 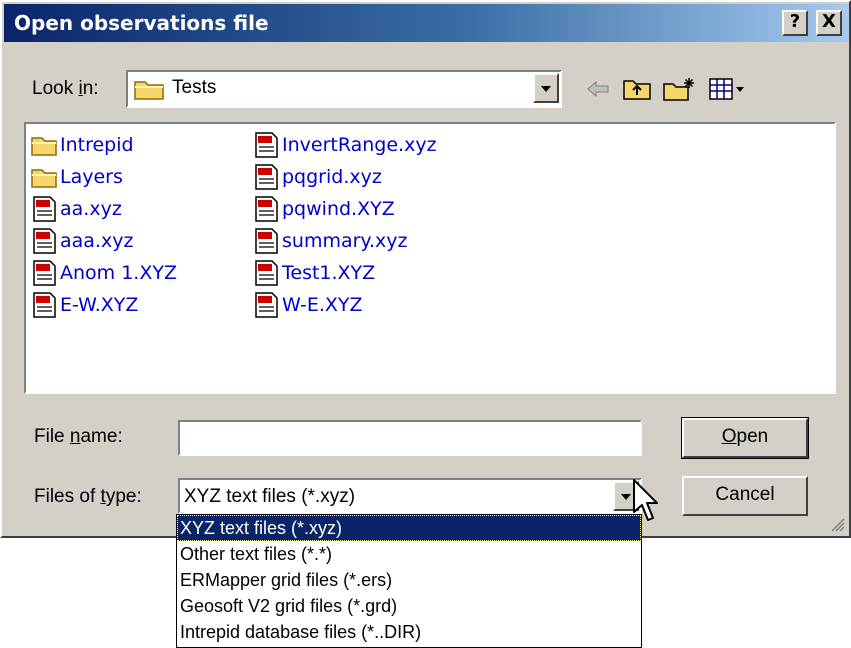 I want to click on title-bar: Open observations file ? X, so click(x=426, y=23).